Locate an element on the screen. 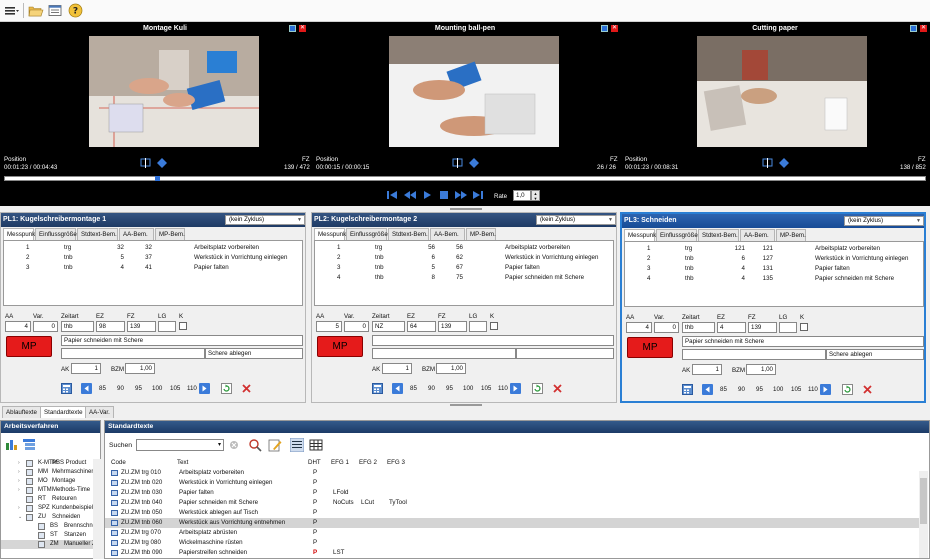  tab-aa-var: AA-Var. is located at coordinates (99, 412).